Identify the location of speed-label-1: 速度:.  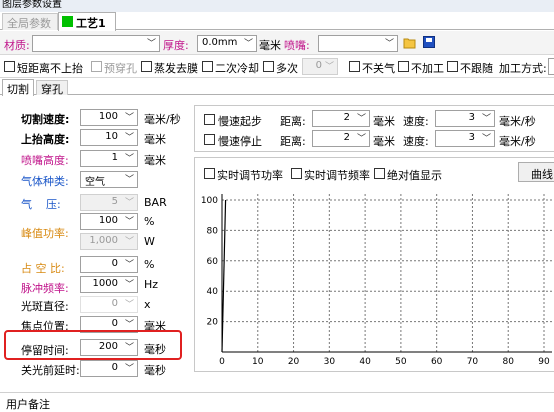
(416, 121).